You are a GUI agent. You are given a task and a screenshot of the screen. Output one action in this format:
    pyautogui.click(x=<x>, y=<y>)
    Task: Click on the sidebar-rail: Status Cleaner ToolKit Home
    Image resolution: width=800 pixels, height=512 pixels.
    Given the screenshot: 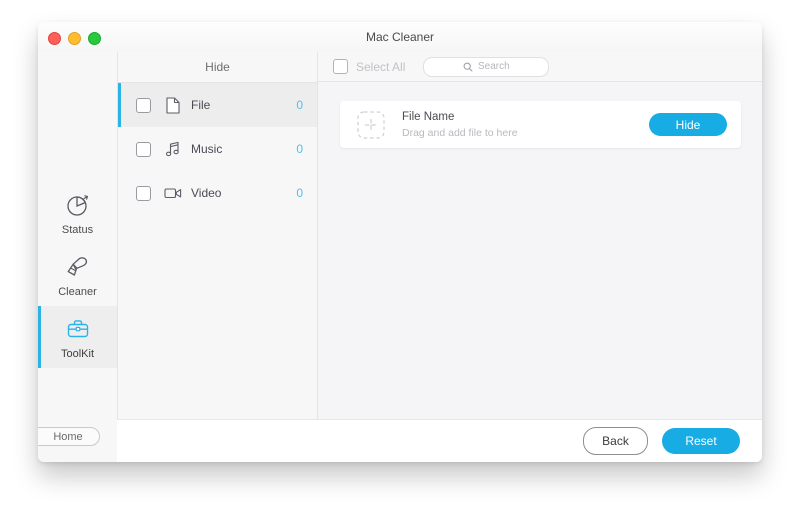 What is the action you would take?
    pyautogui.click(x=78, y=257)
    